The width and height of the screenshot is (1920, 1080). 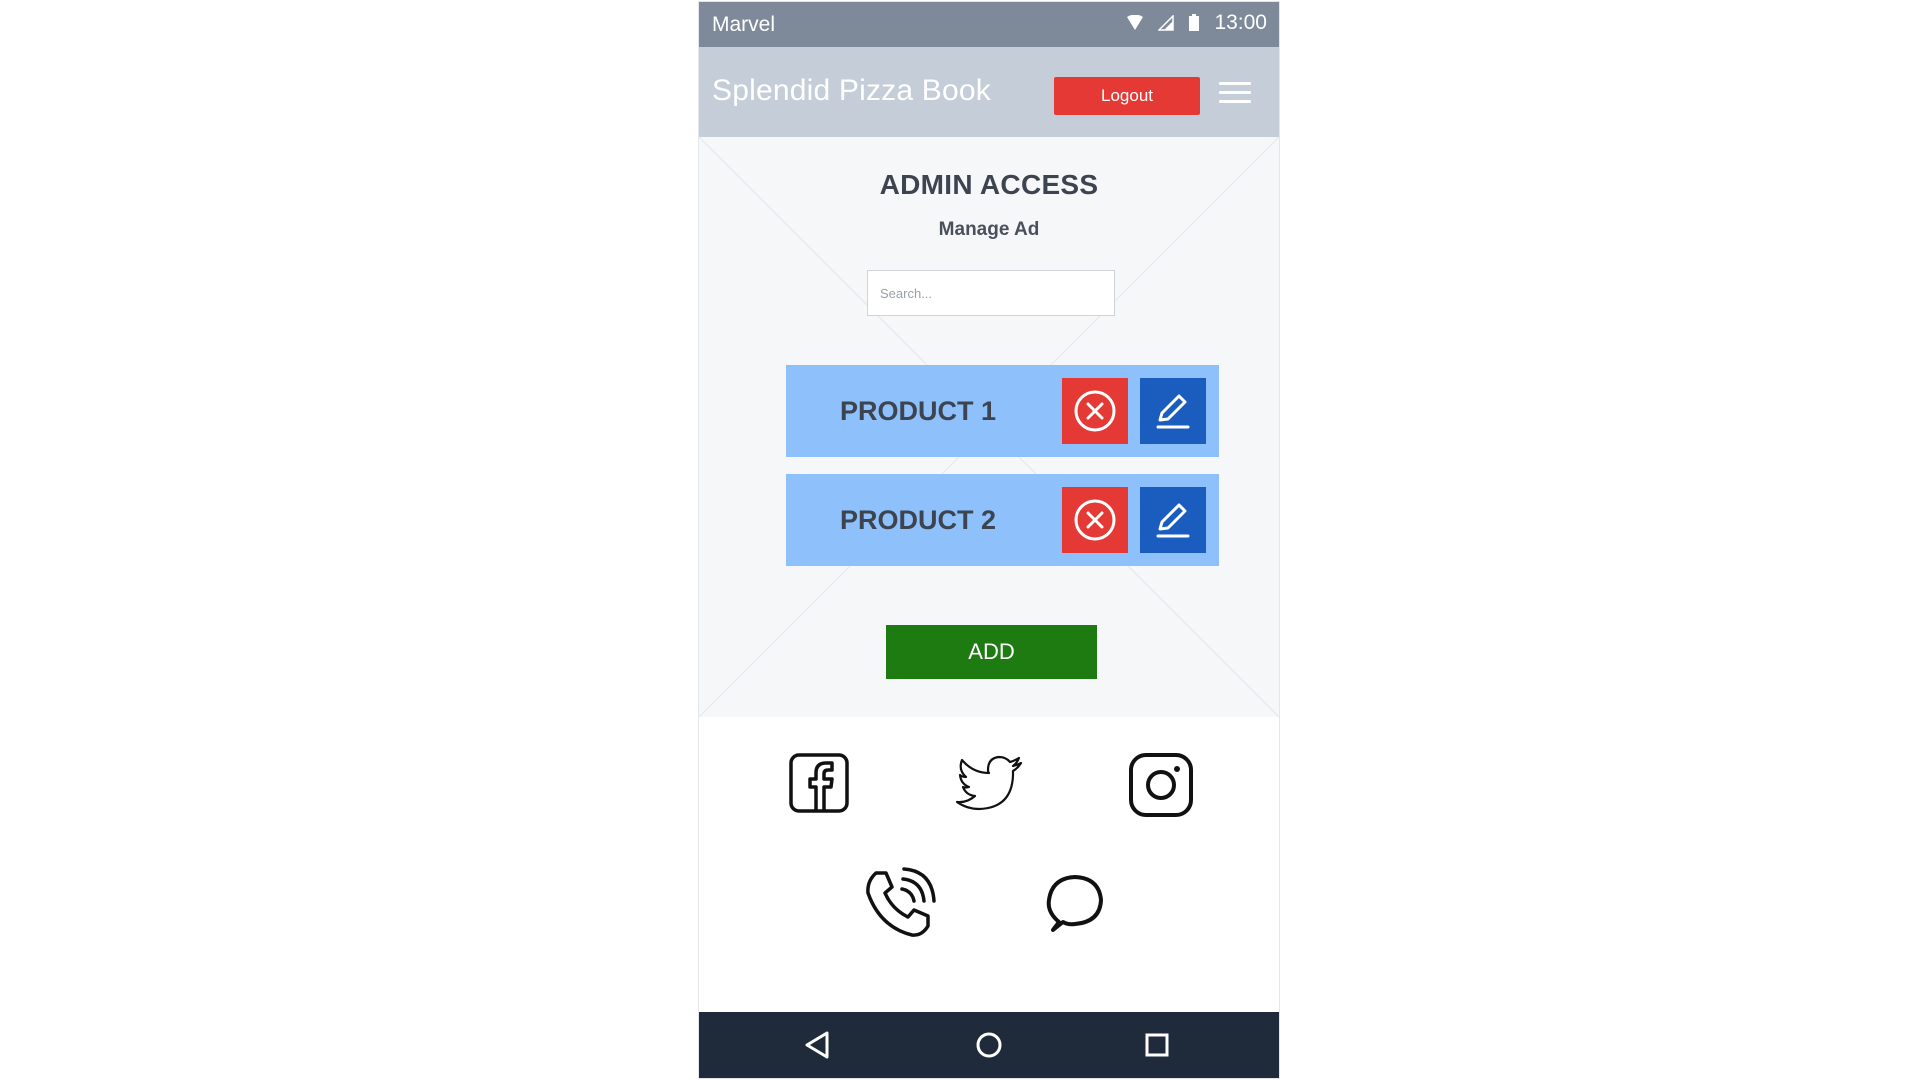 I want to click on search-input, so click(x=991, y=293).